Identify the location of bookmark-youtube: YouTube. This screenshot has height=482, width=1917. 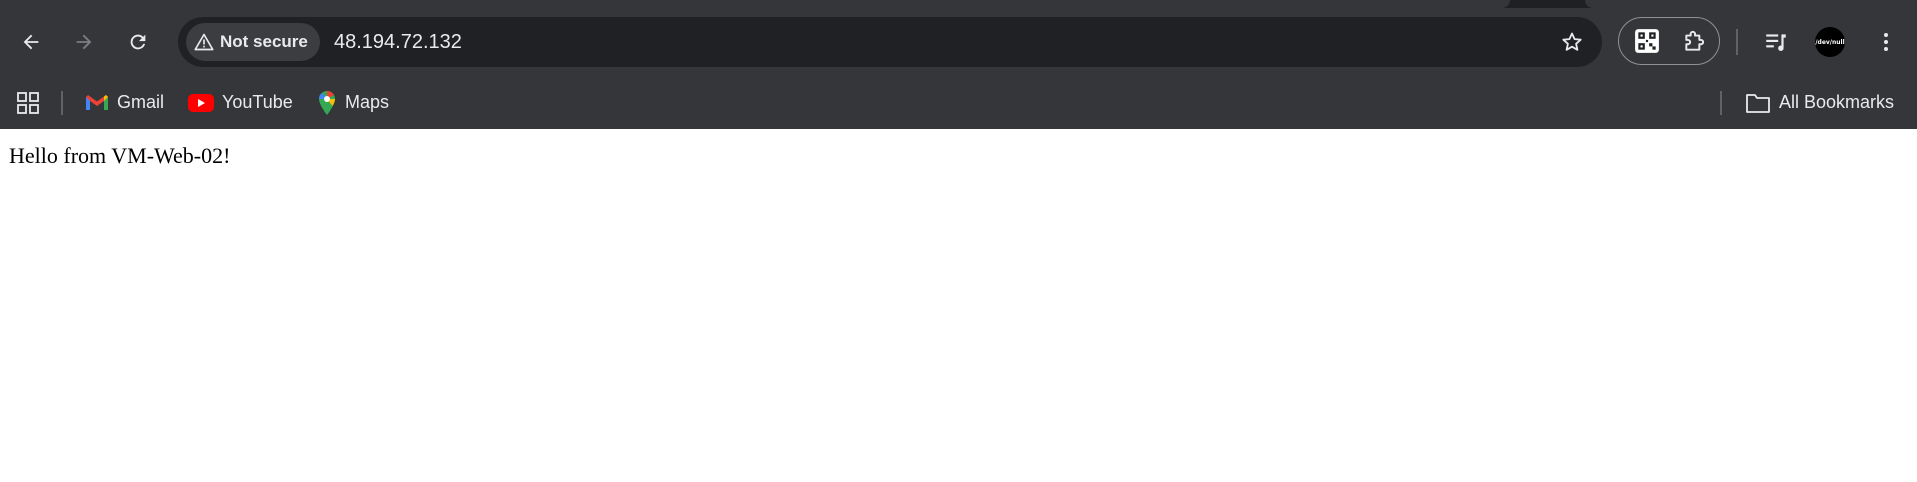
(240, 102).